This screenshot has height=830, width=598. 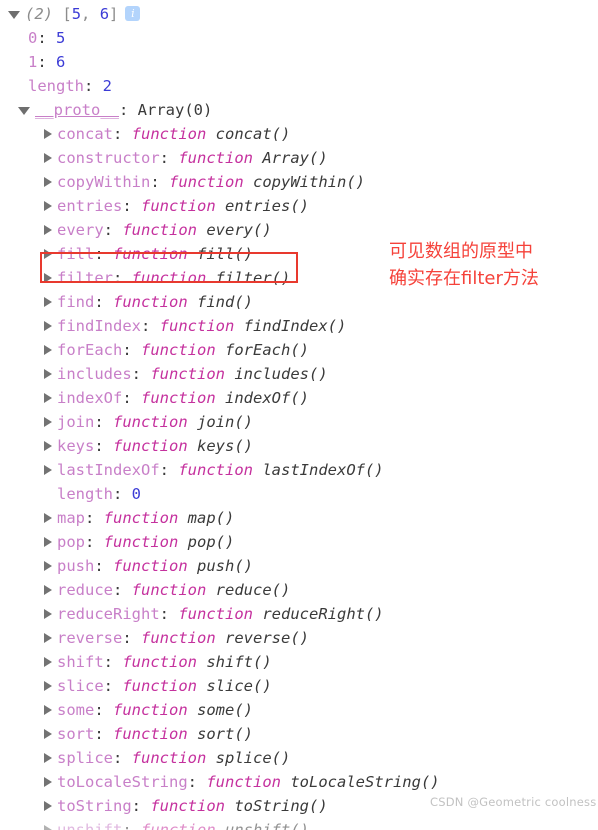 What do you see at coordinates (253, 758) in the screenshot?
I see `member-signature: splice()` at bounding box center [253, 758].